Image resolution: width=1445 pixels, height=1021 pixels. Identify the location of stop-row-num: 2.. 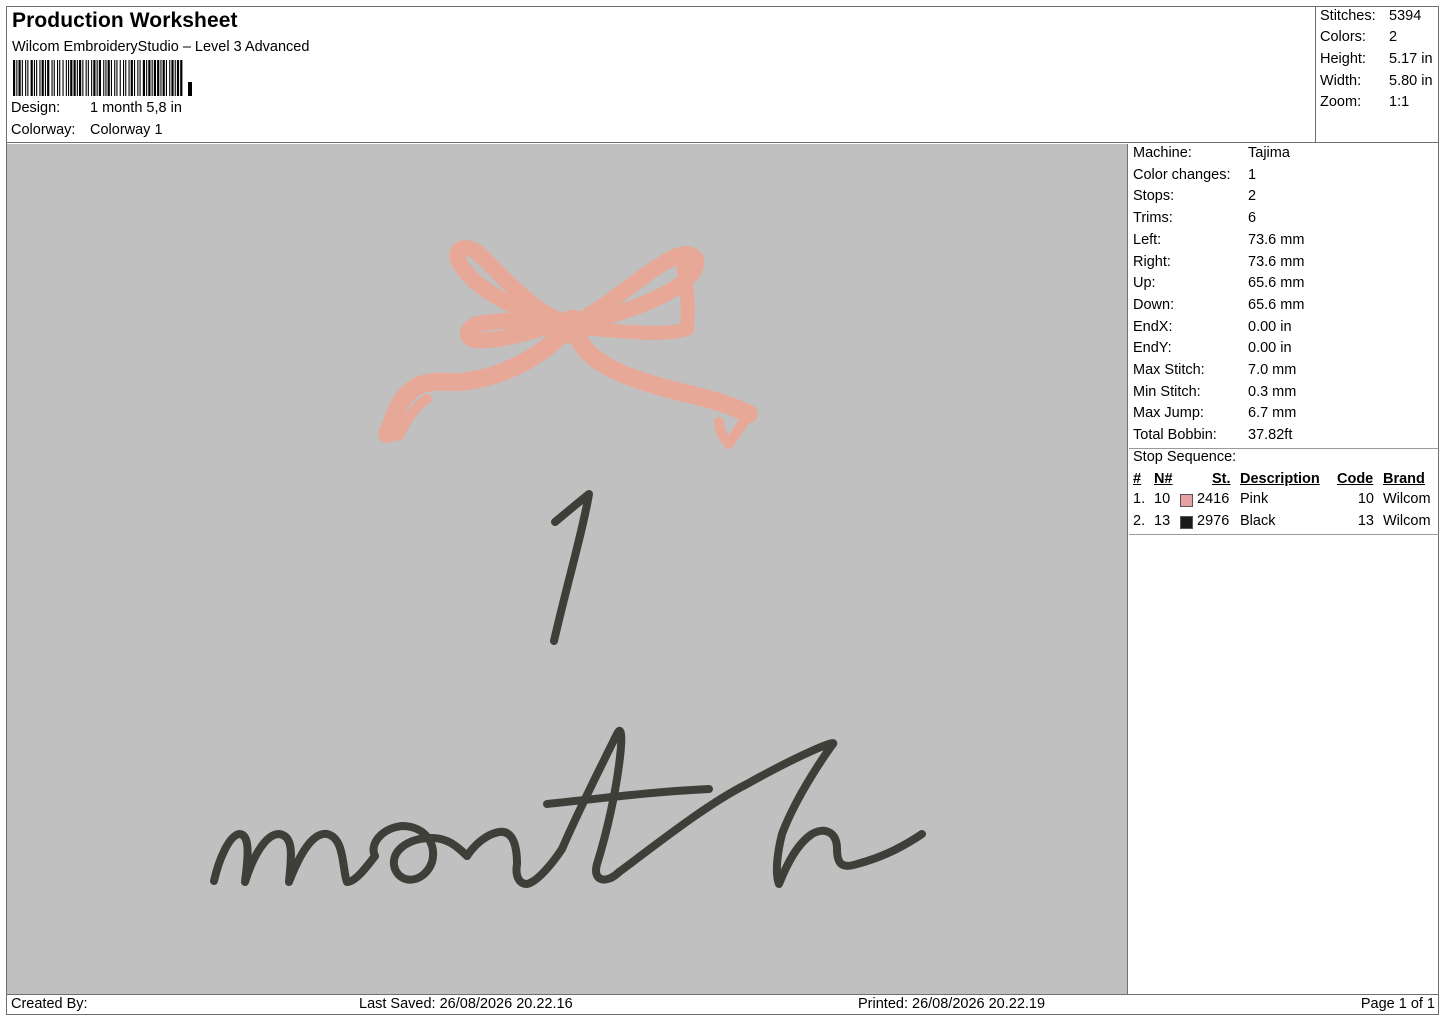
(1139, 521).